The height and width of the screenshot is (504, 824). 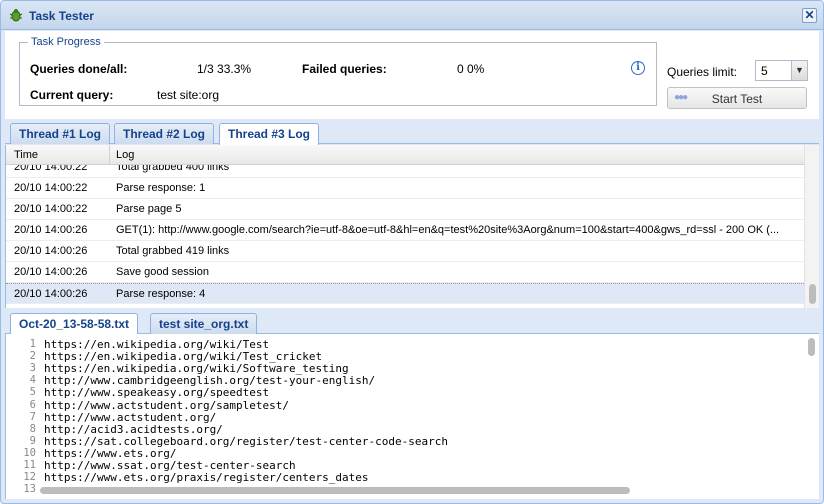 I want to click on code-line: http://www.ssat.org/test-center-search, so click(x=170, y=465).